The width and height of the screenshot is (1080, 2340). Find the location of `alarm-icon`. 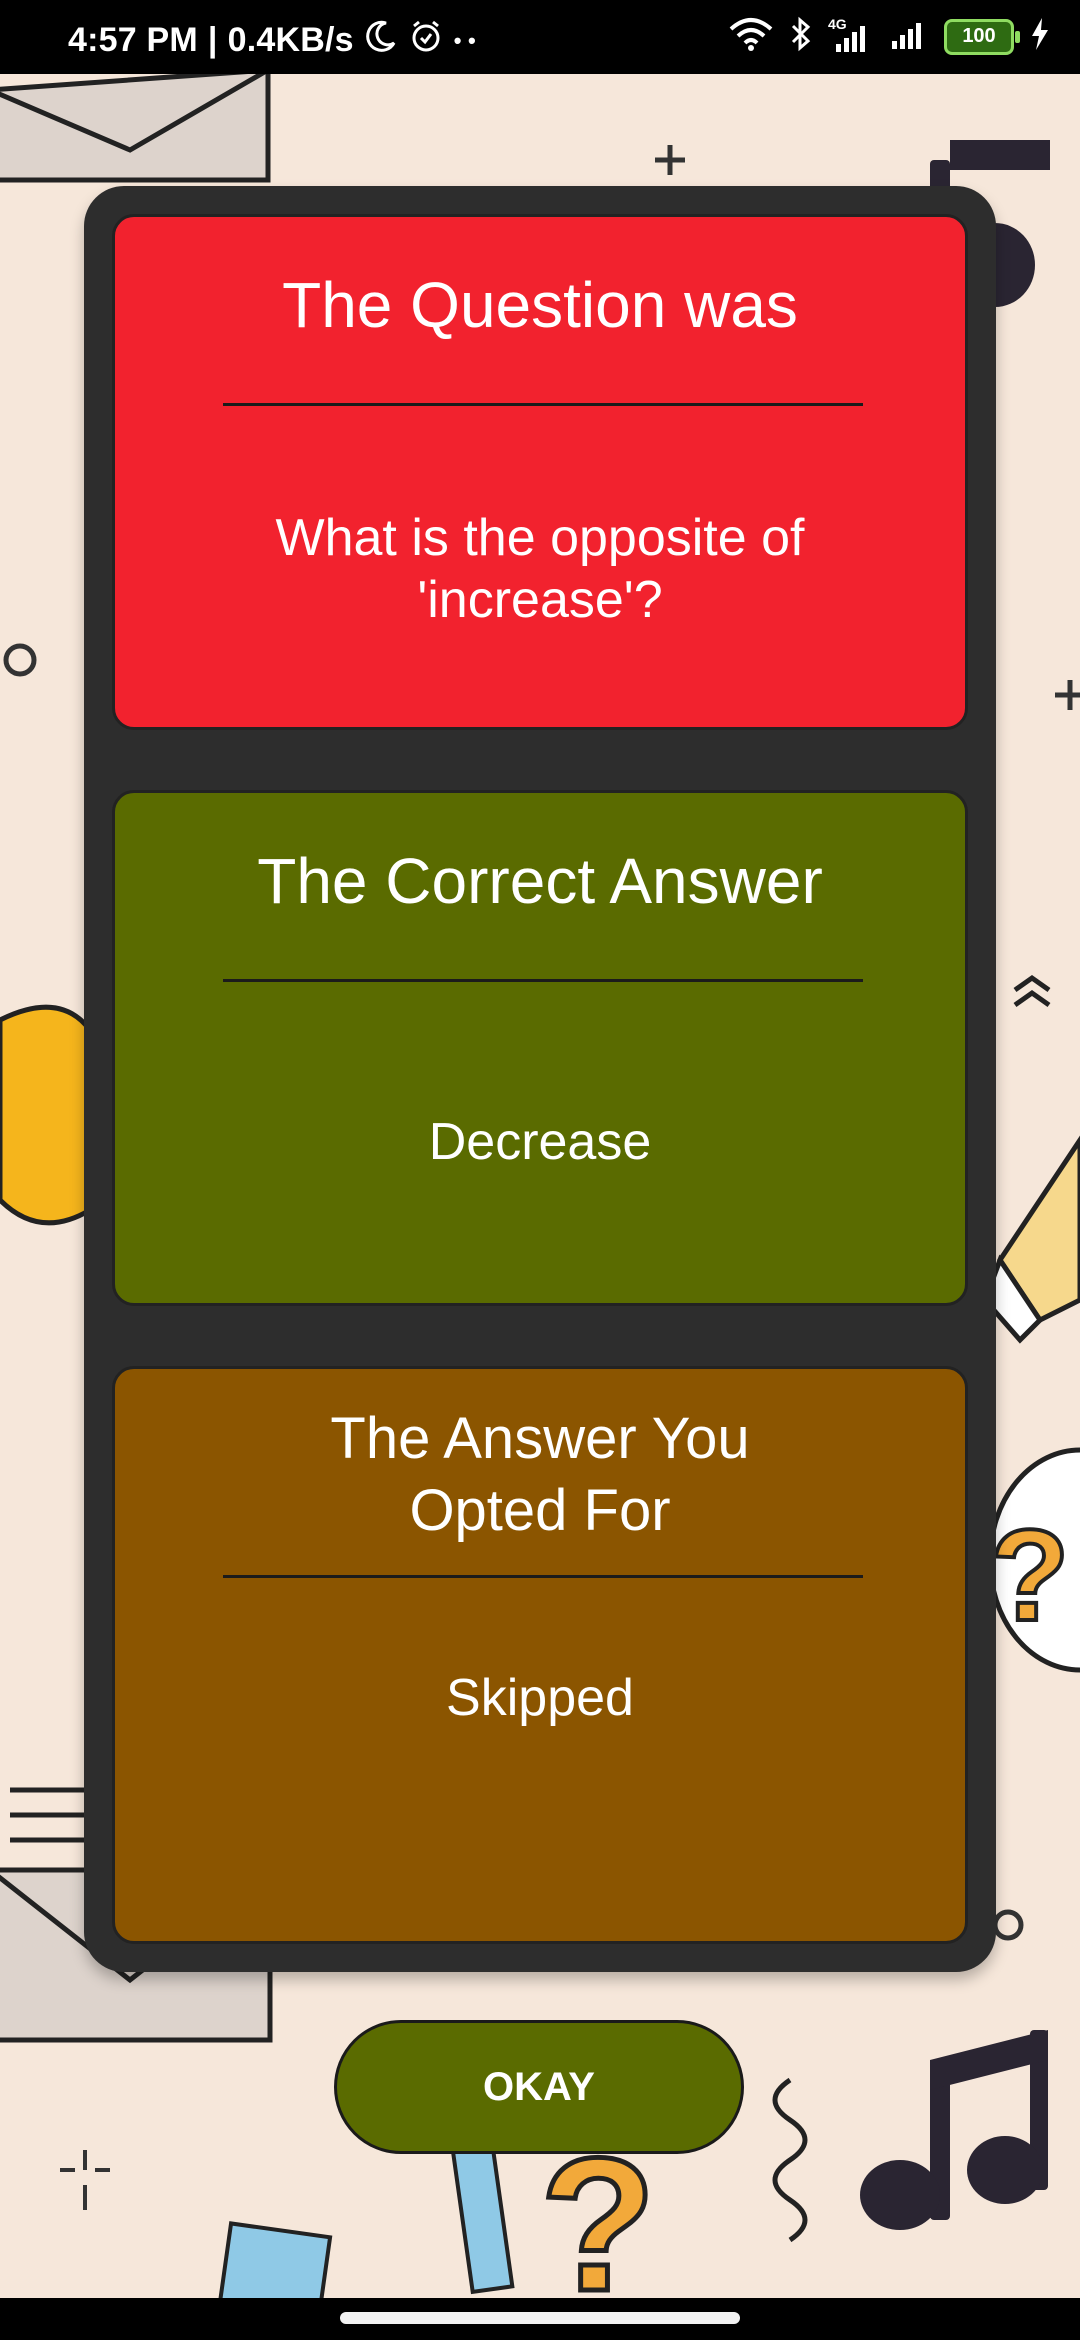

alarm-icon is located at coordinates (426, 40).